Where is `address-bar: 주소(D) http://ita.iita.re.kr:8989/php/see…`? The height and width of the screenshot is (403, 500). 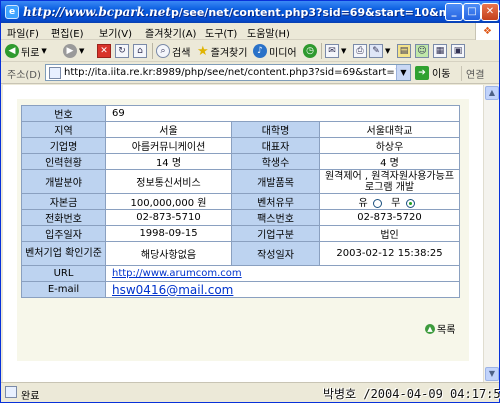 address-bar: 주소(D) http://ita.iita.re.kr:8989/php/see… is located at coordinates (250, 73).